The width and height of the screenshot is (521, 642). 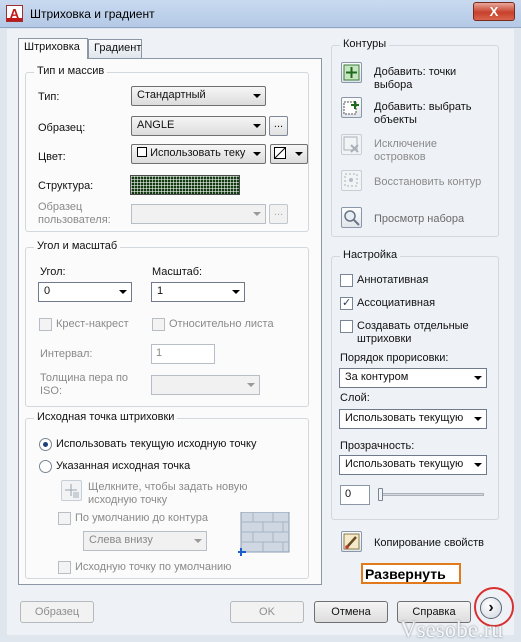 I want to click on annotative-label: Аннотативная, so click(x=393, y=280).